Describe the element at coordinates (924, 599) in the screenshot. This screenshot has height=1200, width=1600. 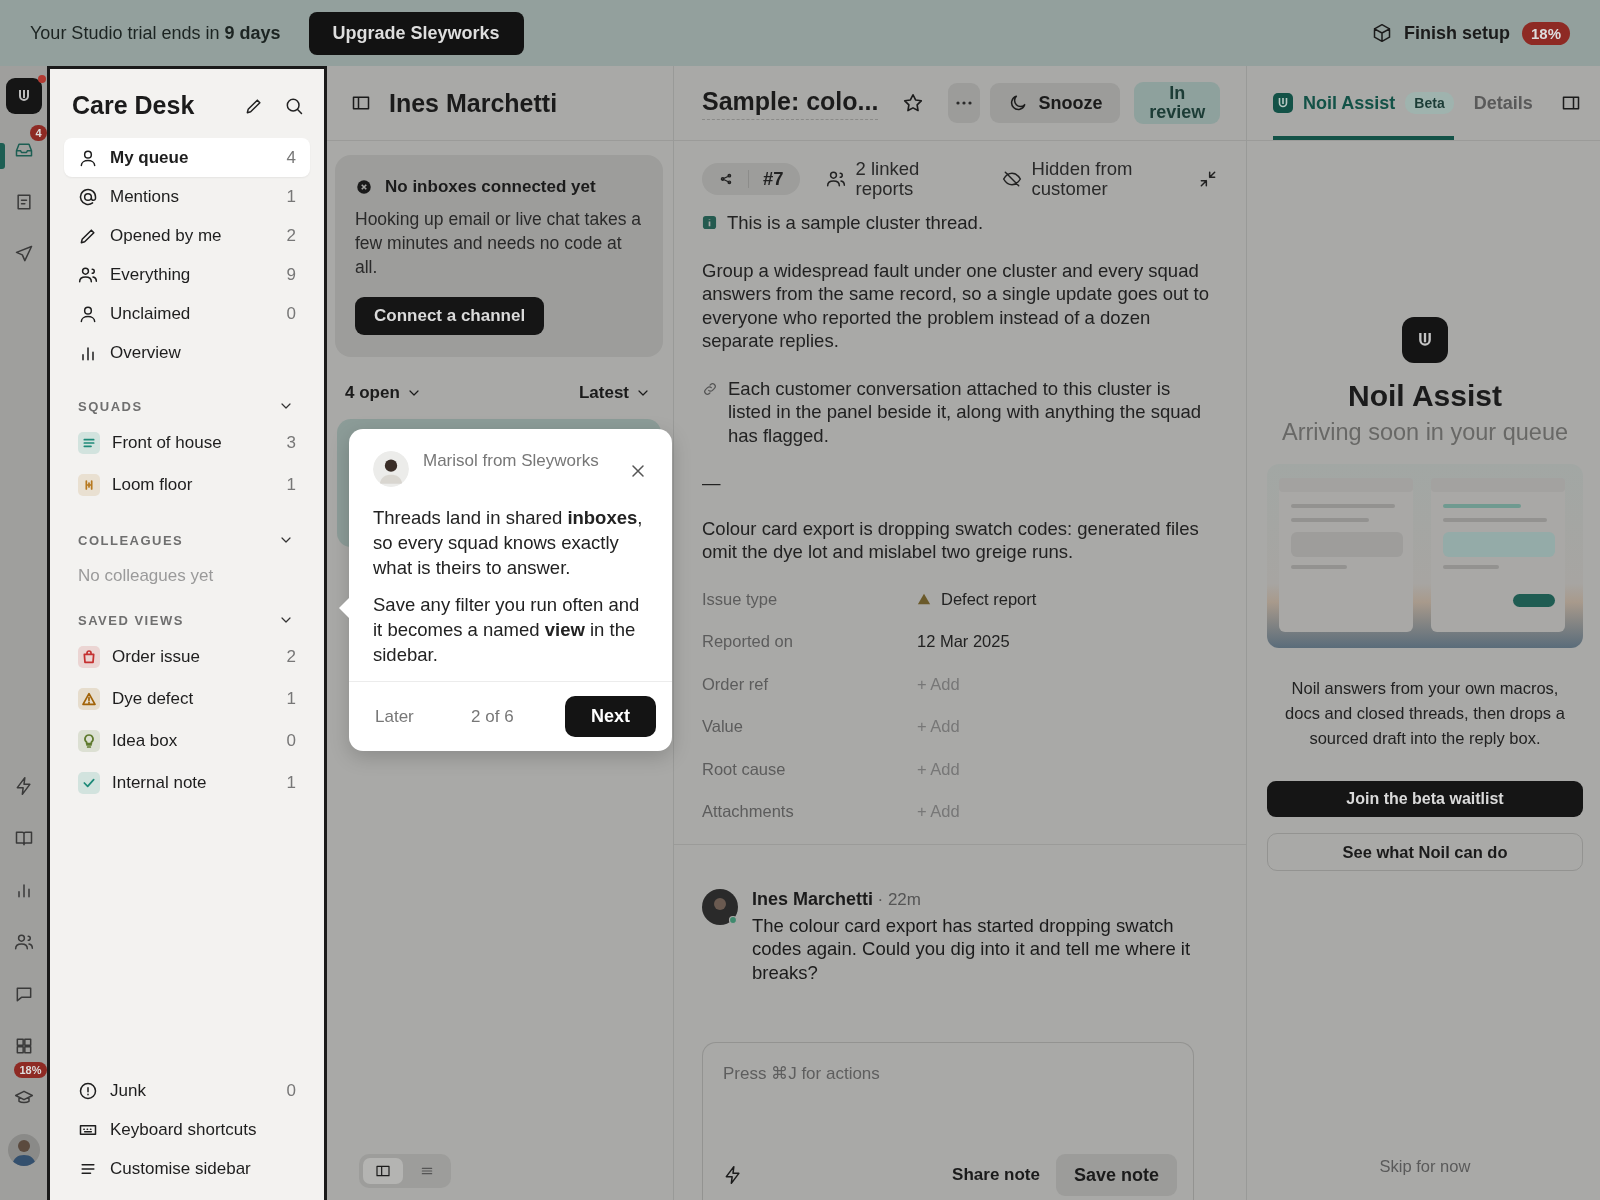
I see `warning-icon` at that location.